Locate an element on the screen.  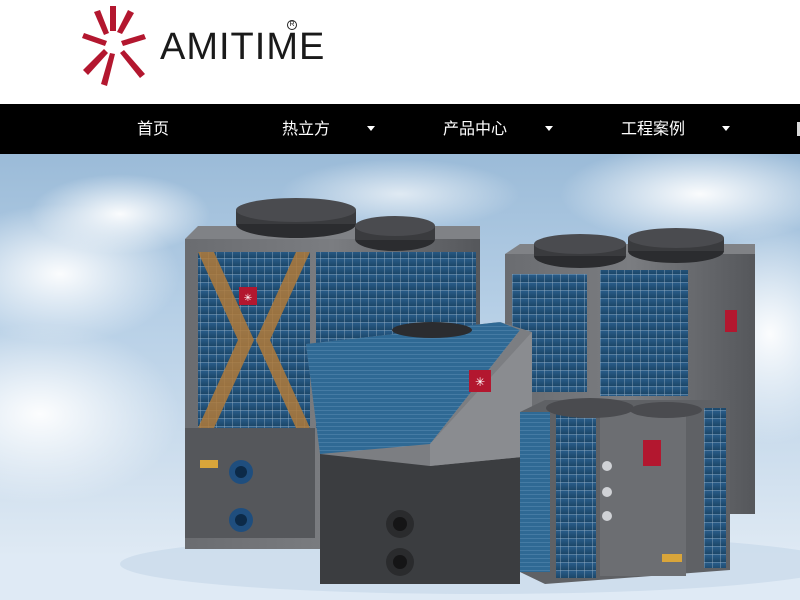
compact-unit-center: ✳ is located at coordinates (419, 453).